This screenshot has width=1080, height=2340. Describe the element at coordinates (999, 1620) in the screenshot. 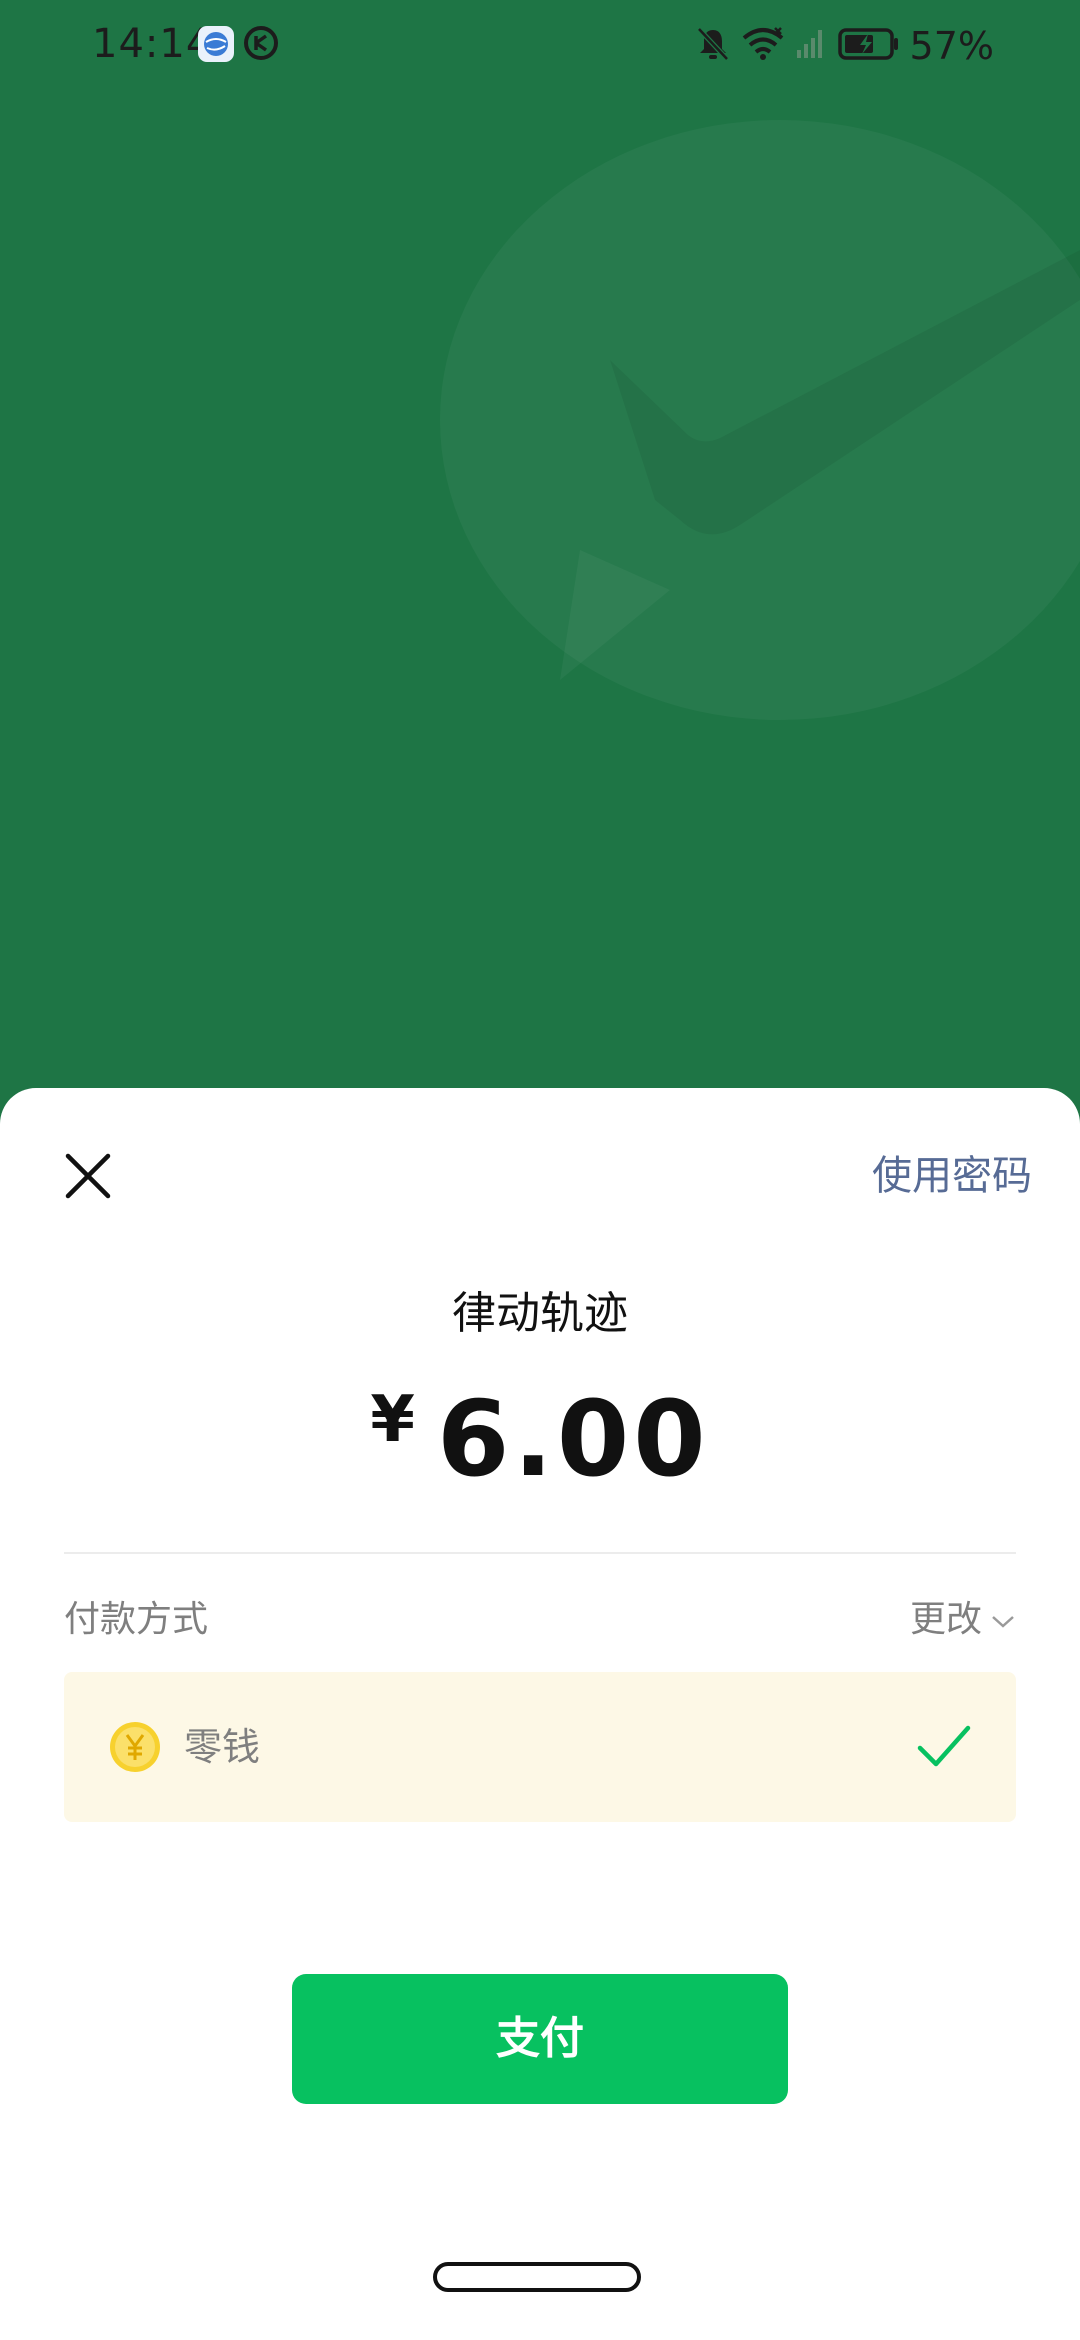

I see `chevron-down-icon` at that location.